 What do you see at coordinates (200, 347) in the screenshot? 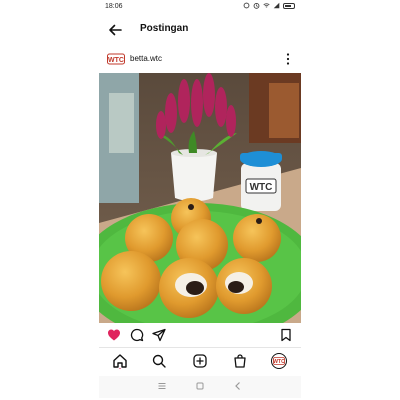
I see `nav-divider` at bounding box center [200, 347].